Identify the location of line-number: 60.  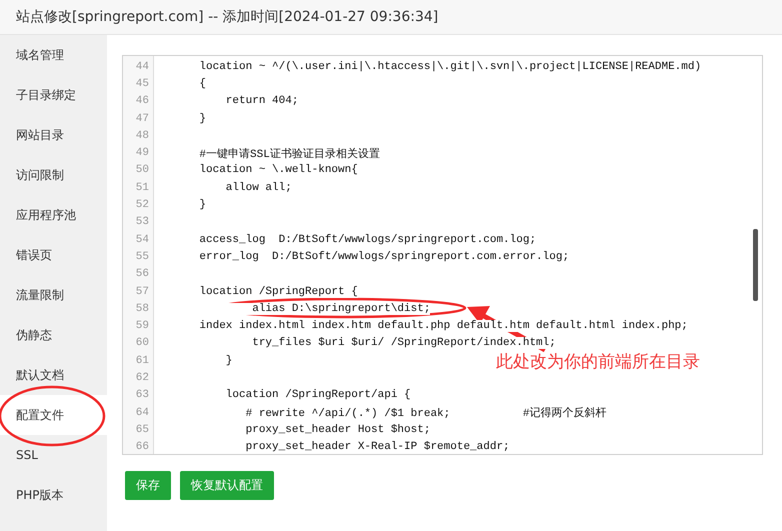
(141, 343).